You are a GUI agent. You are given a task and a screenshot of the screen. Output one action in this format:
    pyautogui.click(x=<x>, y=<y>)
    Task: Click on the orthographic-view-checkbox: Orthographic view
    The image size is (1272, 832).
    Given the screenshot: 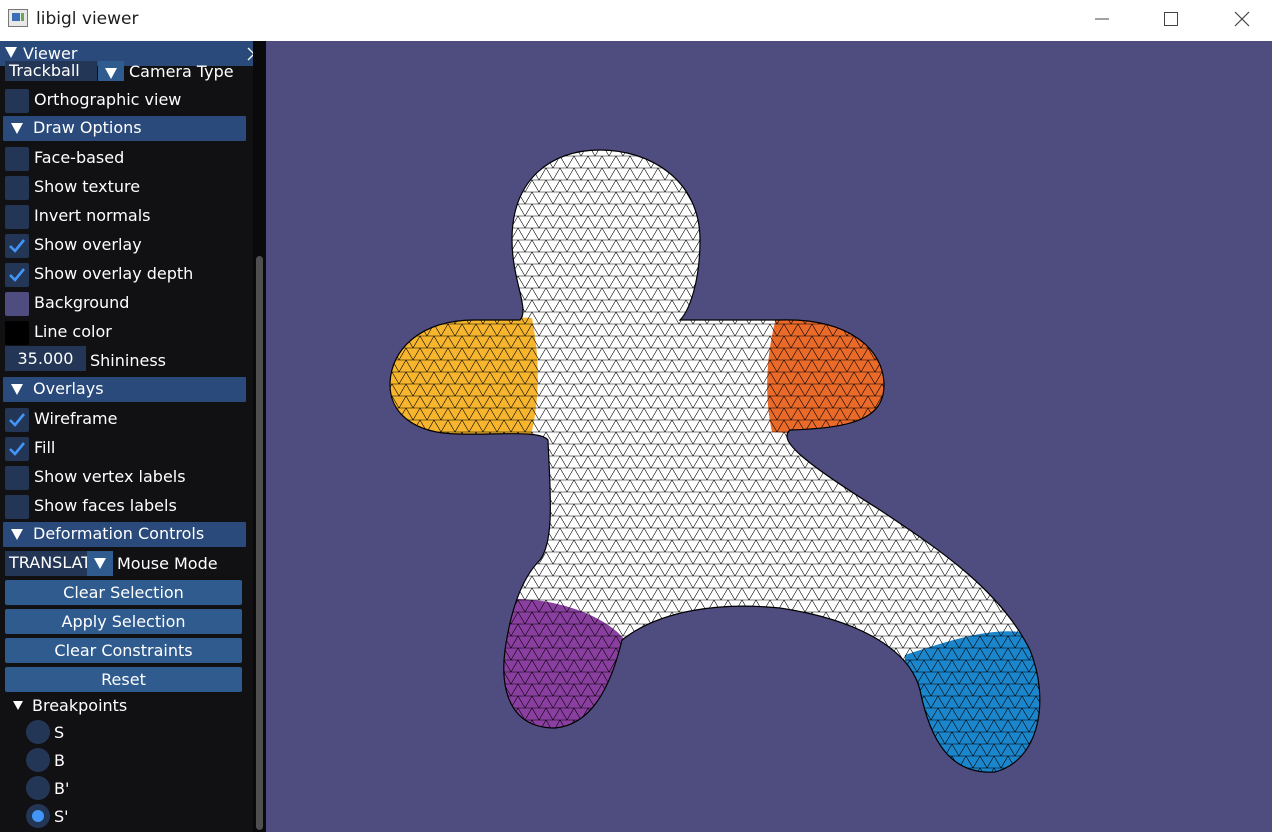 What is the action you would take?
    pyautogui.click(x=126, y=100)
    